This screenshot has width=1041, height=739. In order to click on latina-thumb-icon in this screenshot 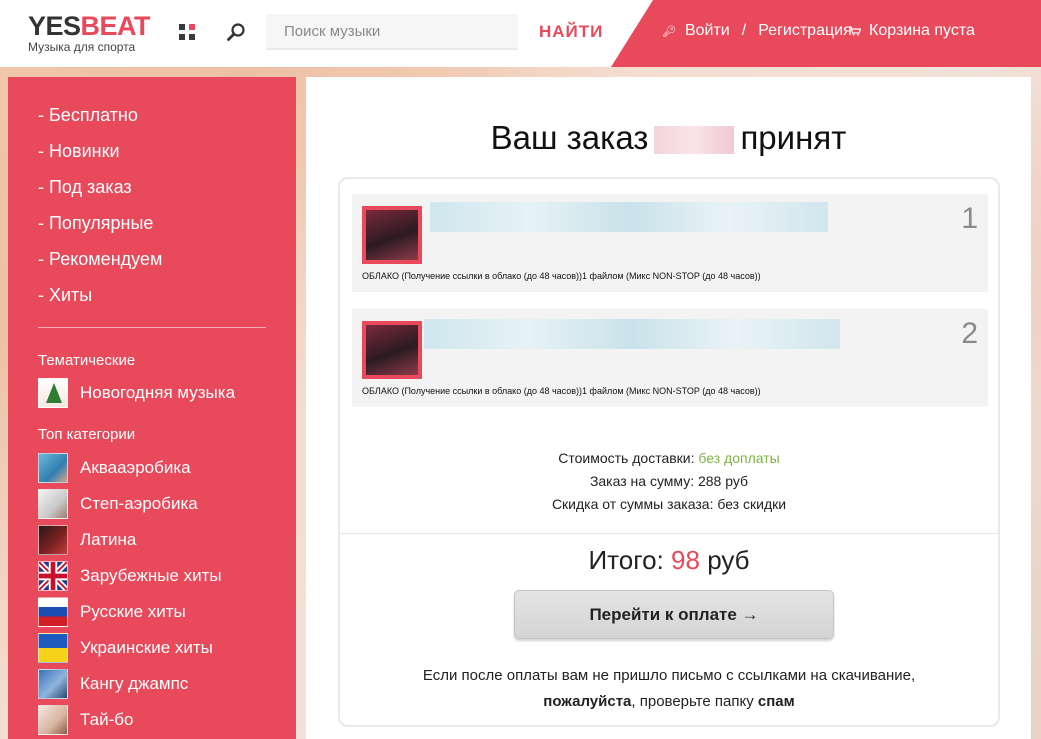, I will do `click(53, 540)`.